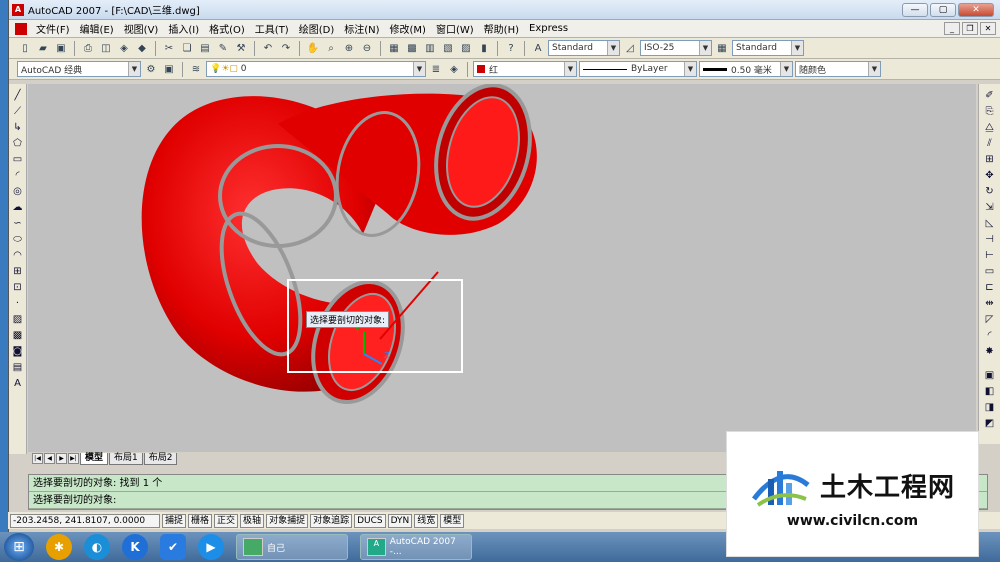  I want to click on arc-icon: ◜, so click(18, 176).